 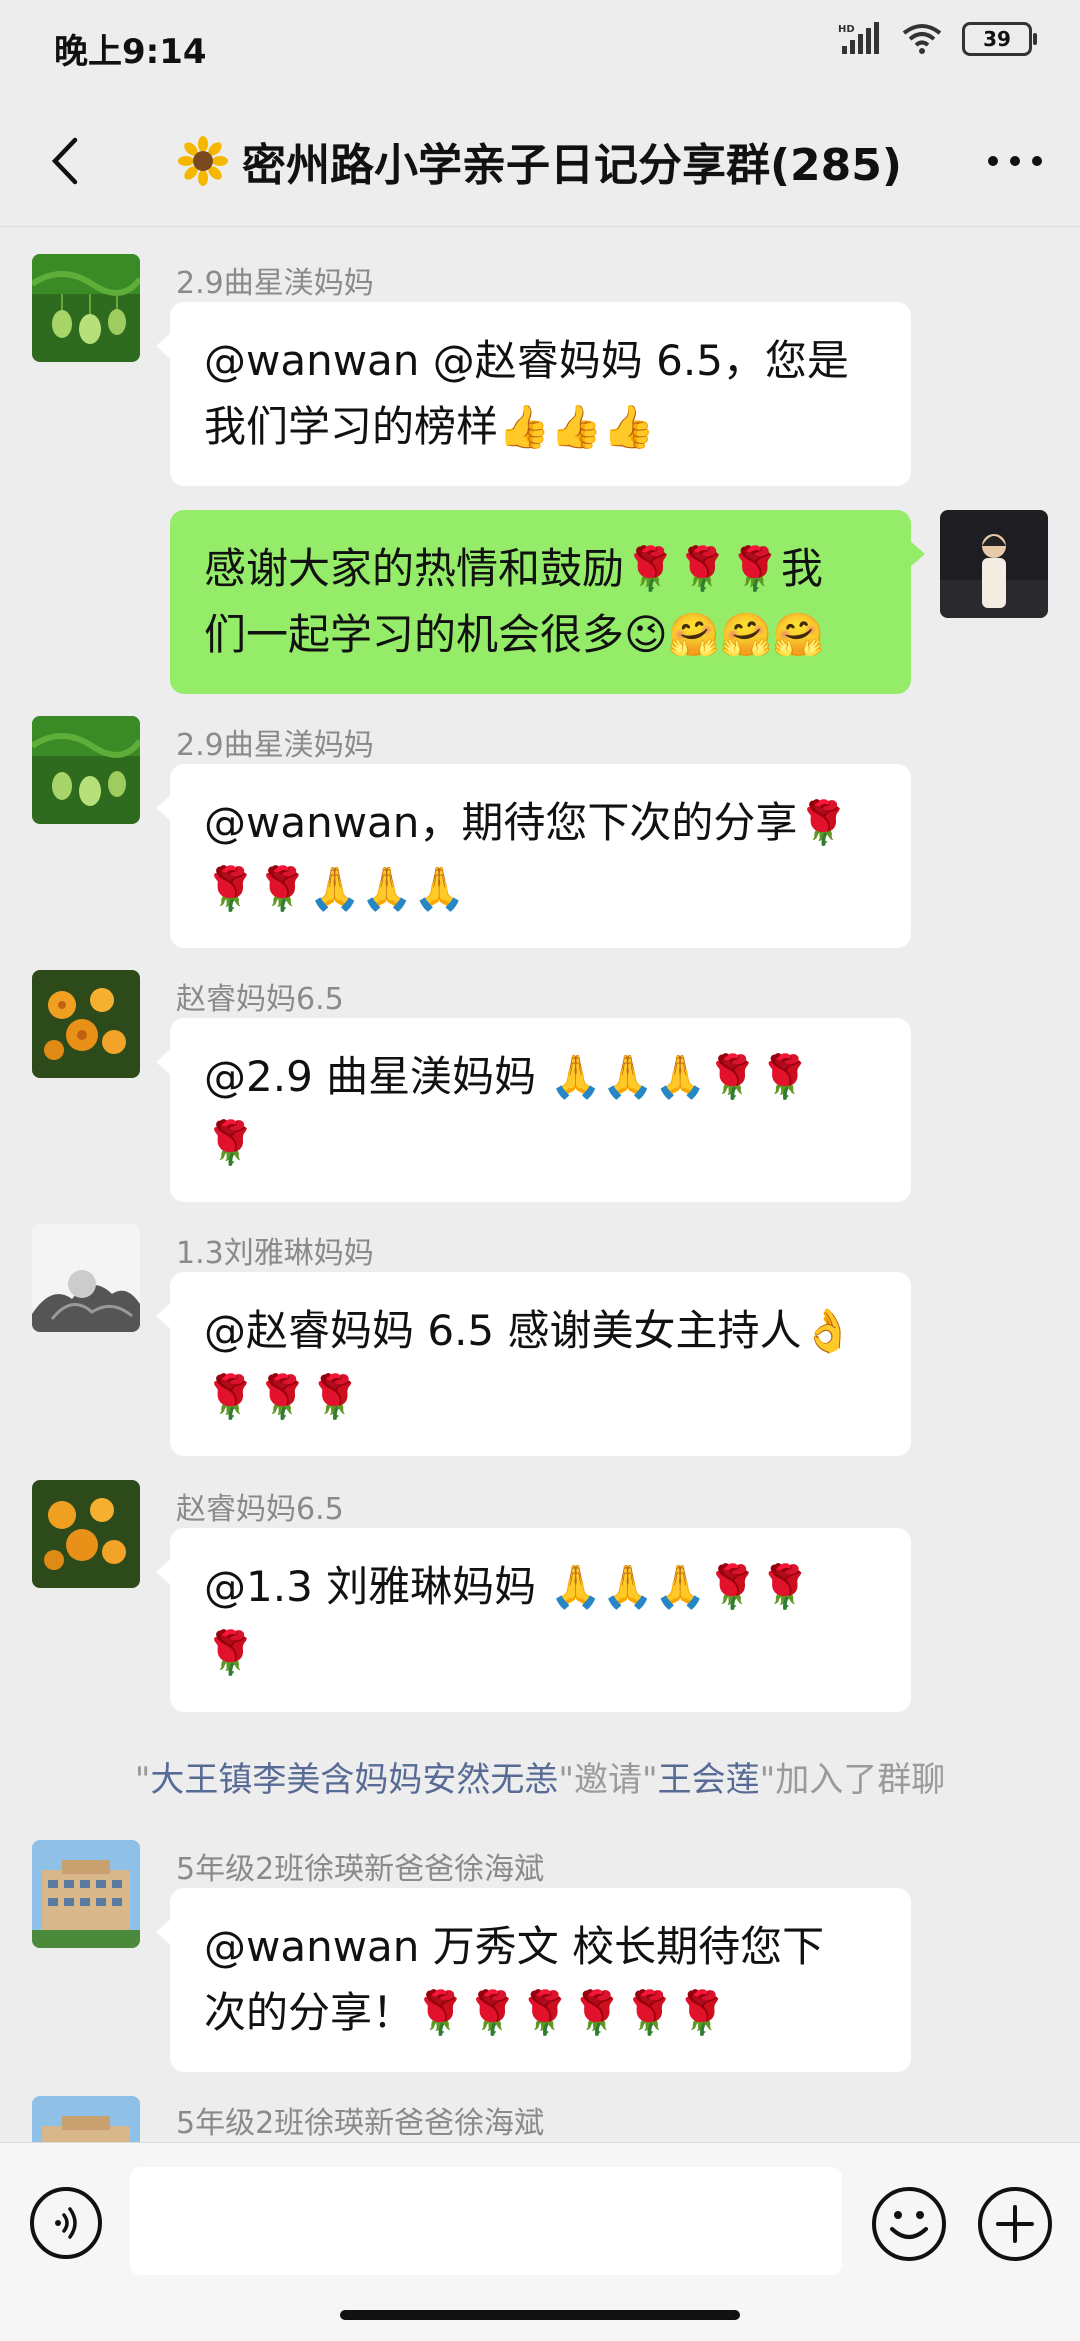 I want to click on emoji-button, so click(x=909, y=2224).